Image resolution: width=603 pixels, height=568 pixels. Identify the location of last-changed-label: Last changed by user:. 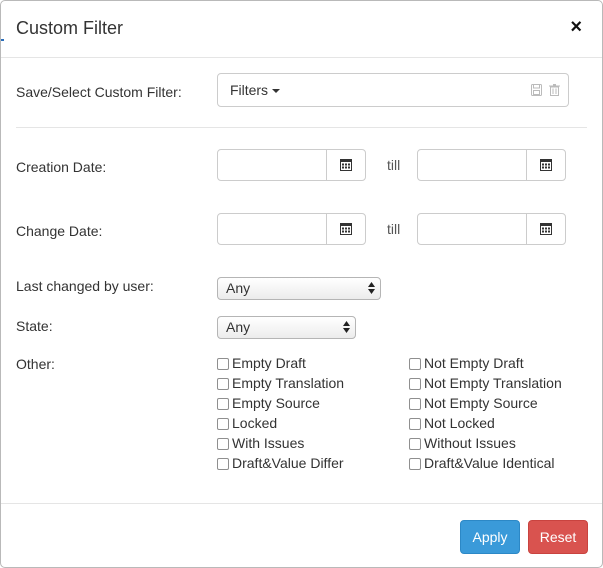
(85, 286).